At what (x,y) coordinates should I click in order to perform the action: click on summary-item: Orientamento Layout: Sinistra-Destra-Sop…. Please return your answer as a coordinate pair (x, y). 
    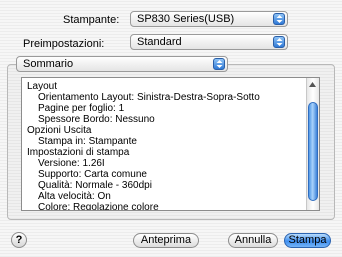
    Looking at the image, I should click on (149, 97).